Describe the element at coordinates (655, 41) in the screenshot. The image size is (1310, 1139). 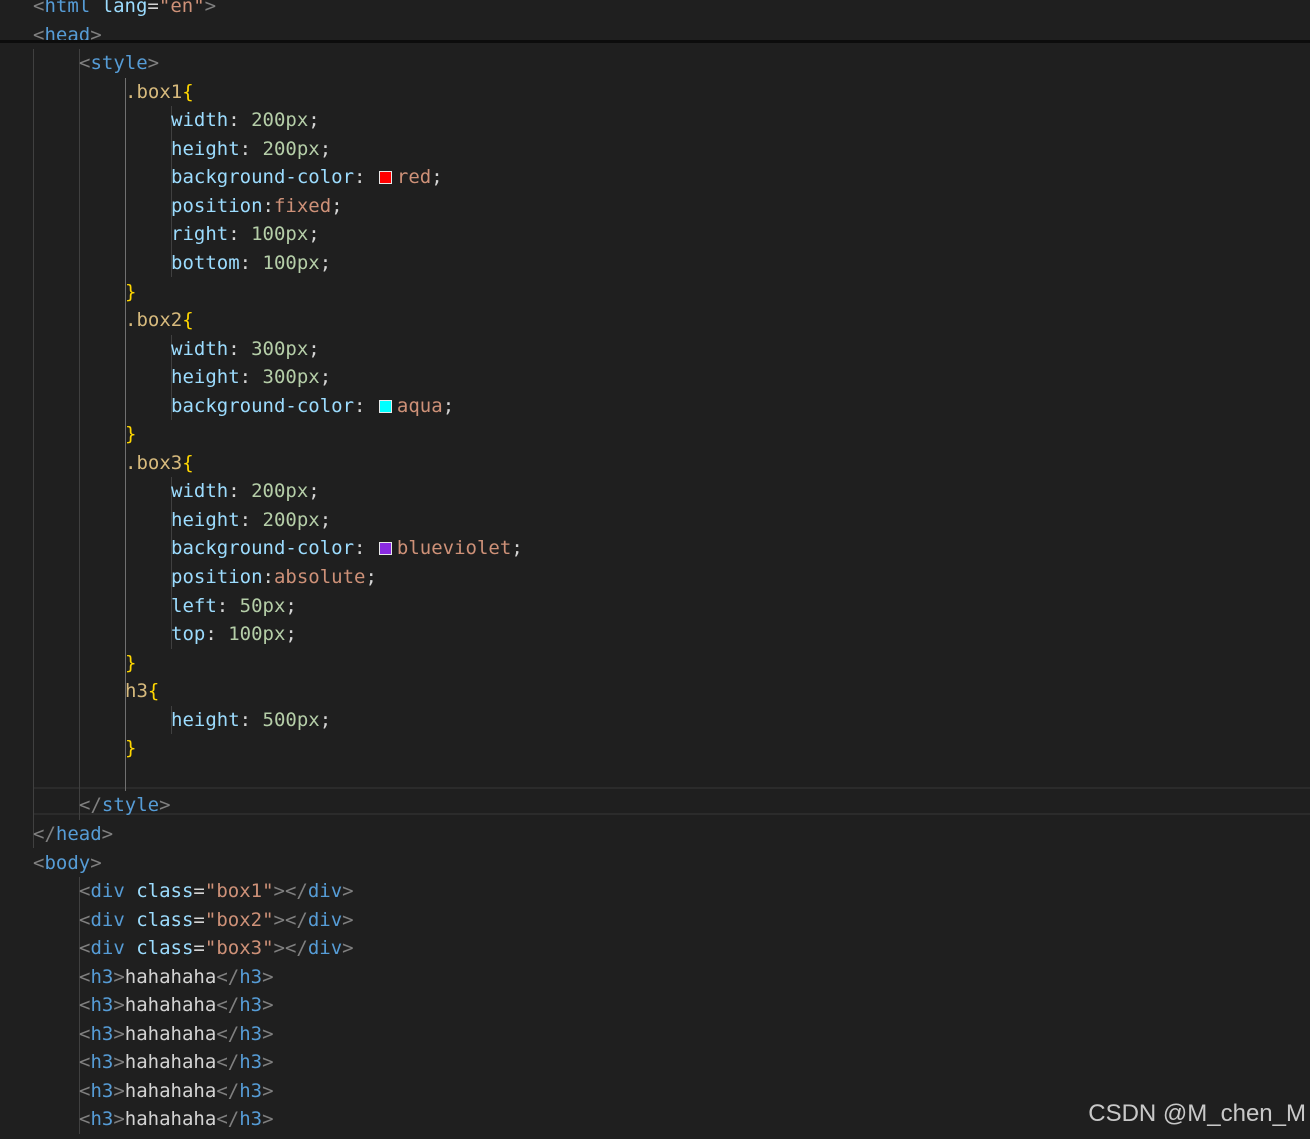
I see `sticky-scroll-shadow` at that location.